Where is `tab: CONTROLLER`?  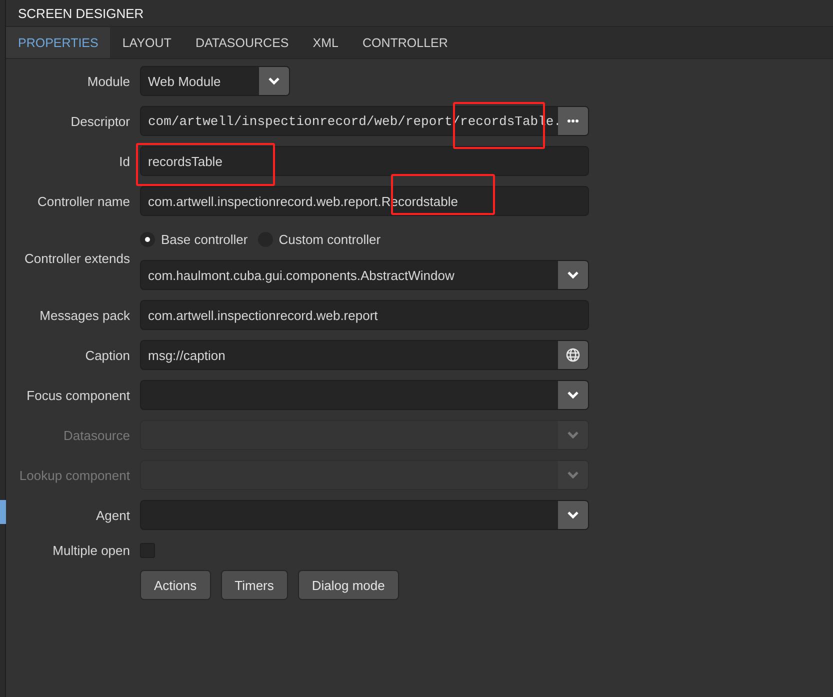
tab: CONTROLLER is located at coordinates (405, 42).